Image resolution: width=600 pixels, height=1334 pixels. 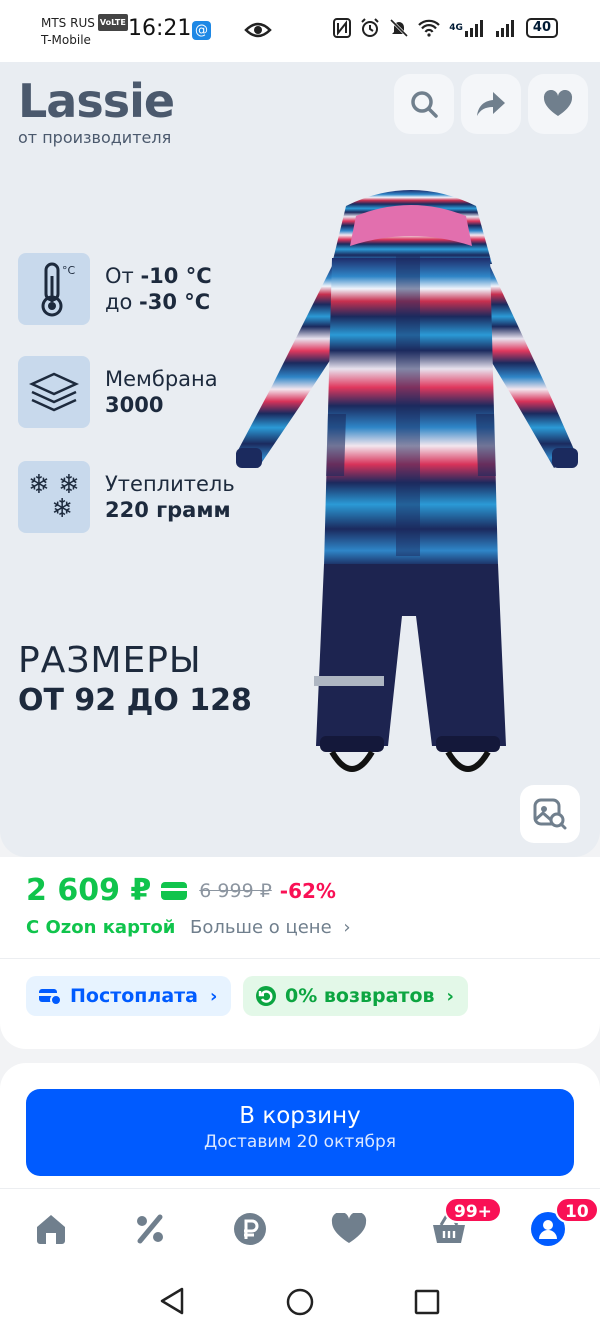 I want to click on wifi-icon, so click(x=429, y=28).